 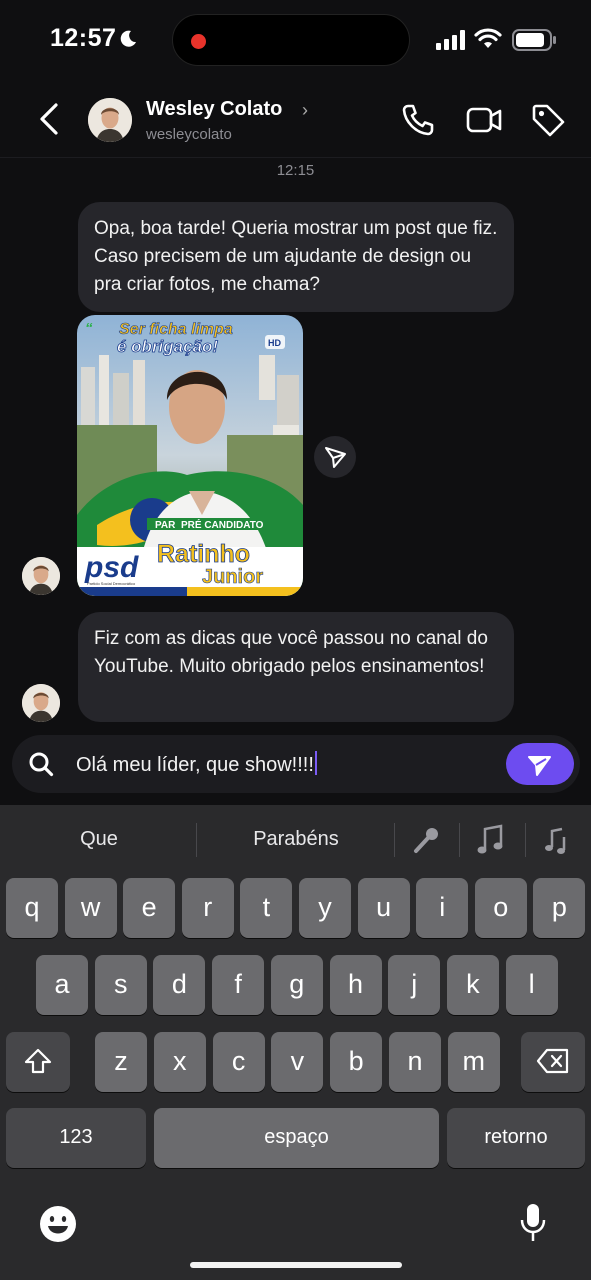 I want to click on contact-avatar, so click(x=110, y=120).